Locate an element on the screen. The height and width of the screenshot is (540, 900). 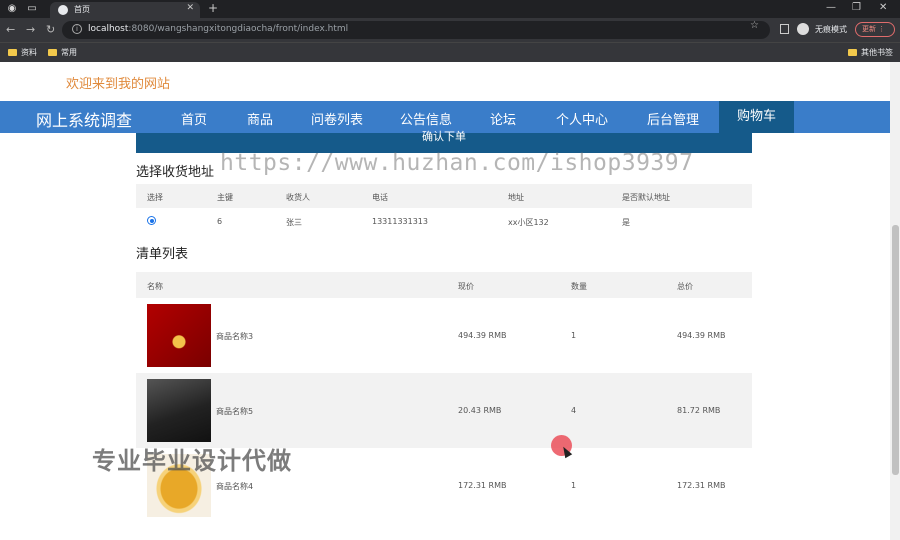
bookmark-star-icon: ☆ is located at coordinates (754, 25).